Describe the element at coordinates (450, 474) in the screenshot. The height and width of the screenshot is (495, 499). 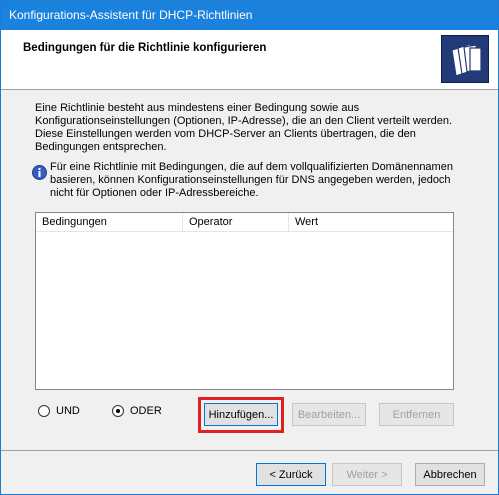
I see `cancel-button: Abbrechen` at that location.